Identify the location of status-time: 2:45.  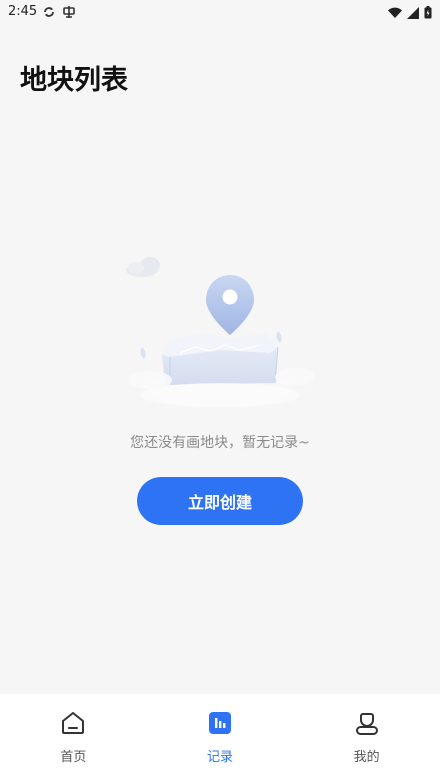
(23, 11).